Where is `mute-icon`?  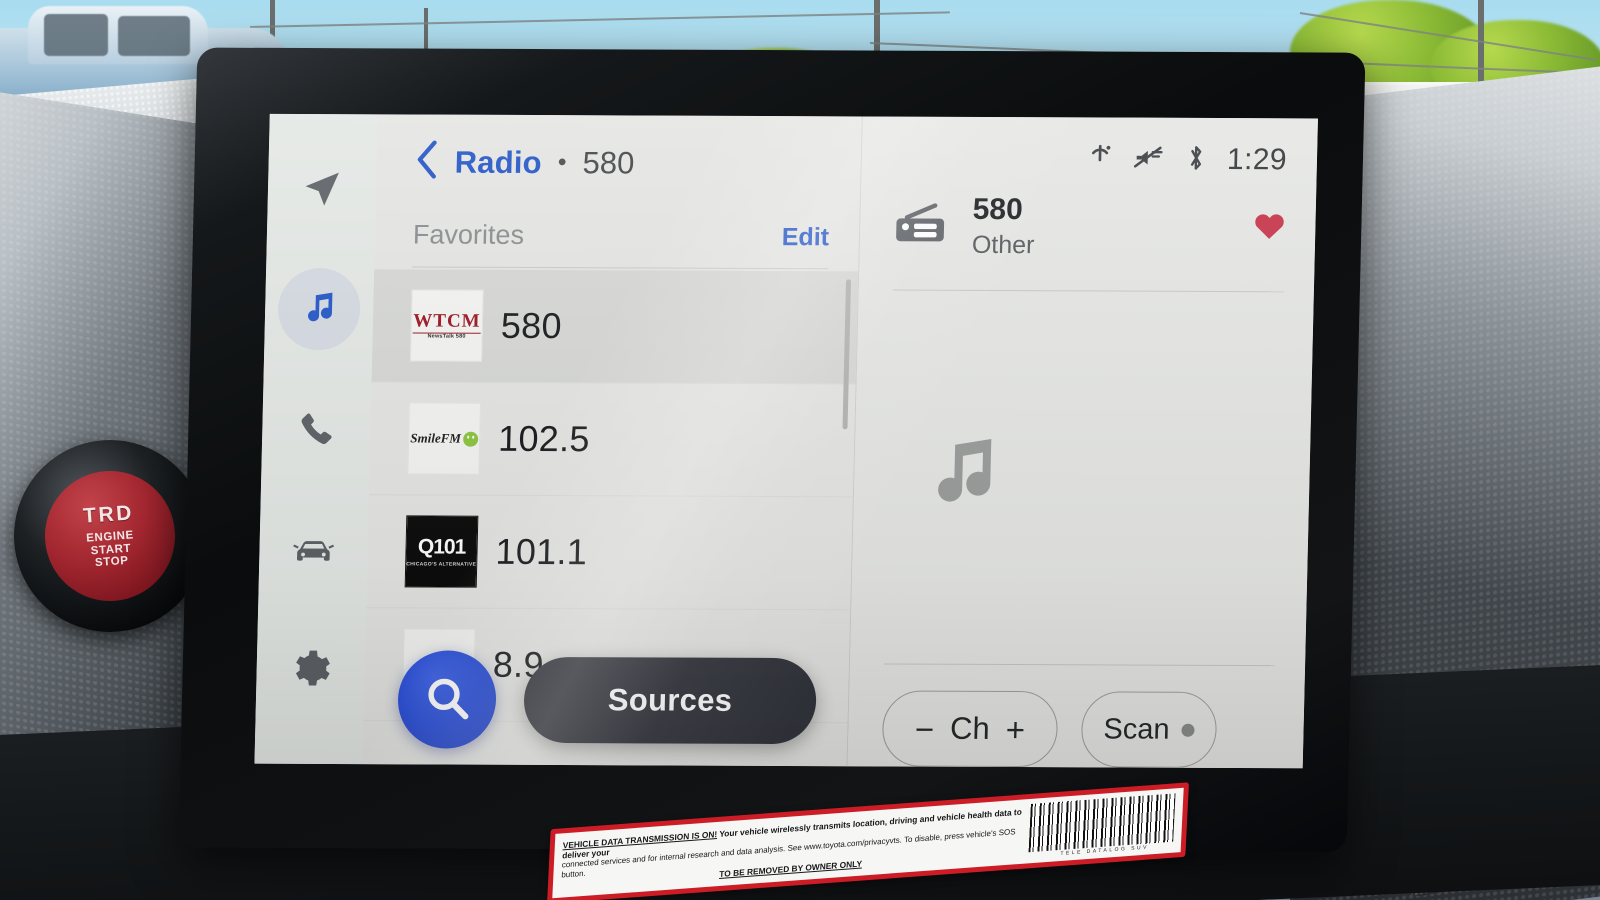
mute-icon is located at coordinates (1149, 159).